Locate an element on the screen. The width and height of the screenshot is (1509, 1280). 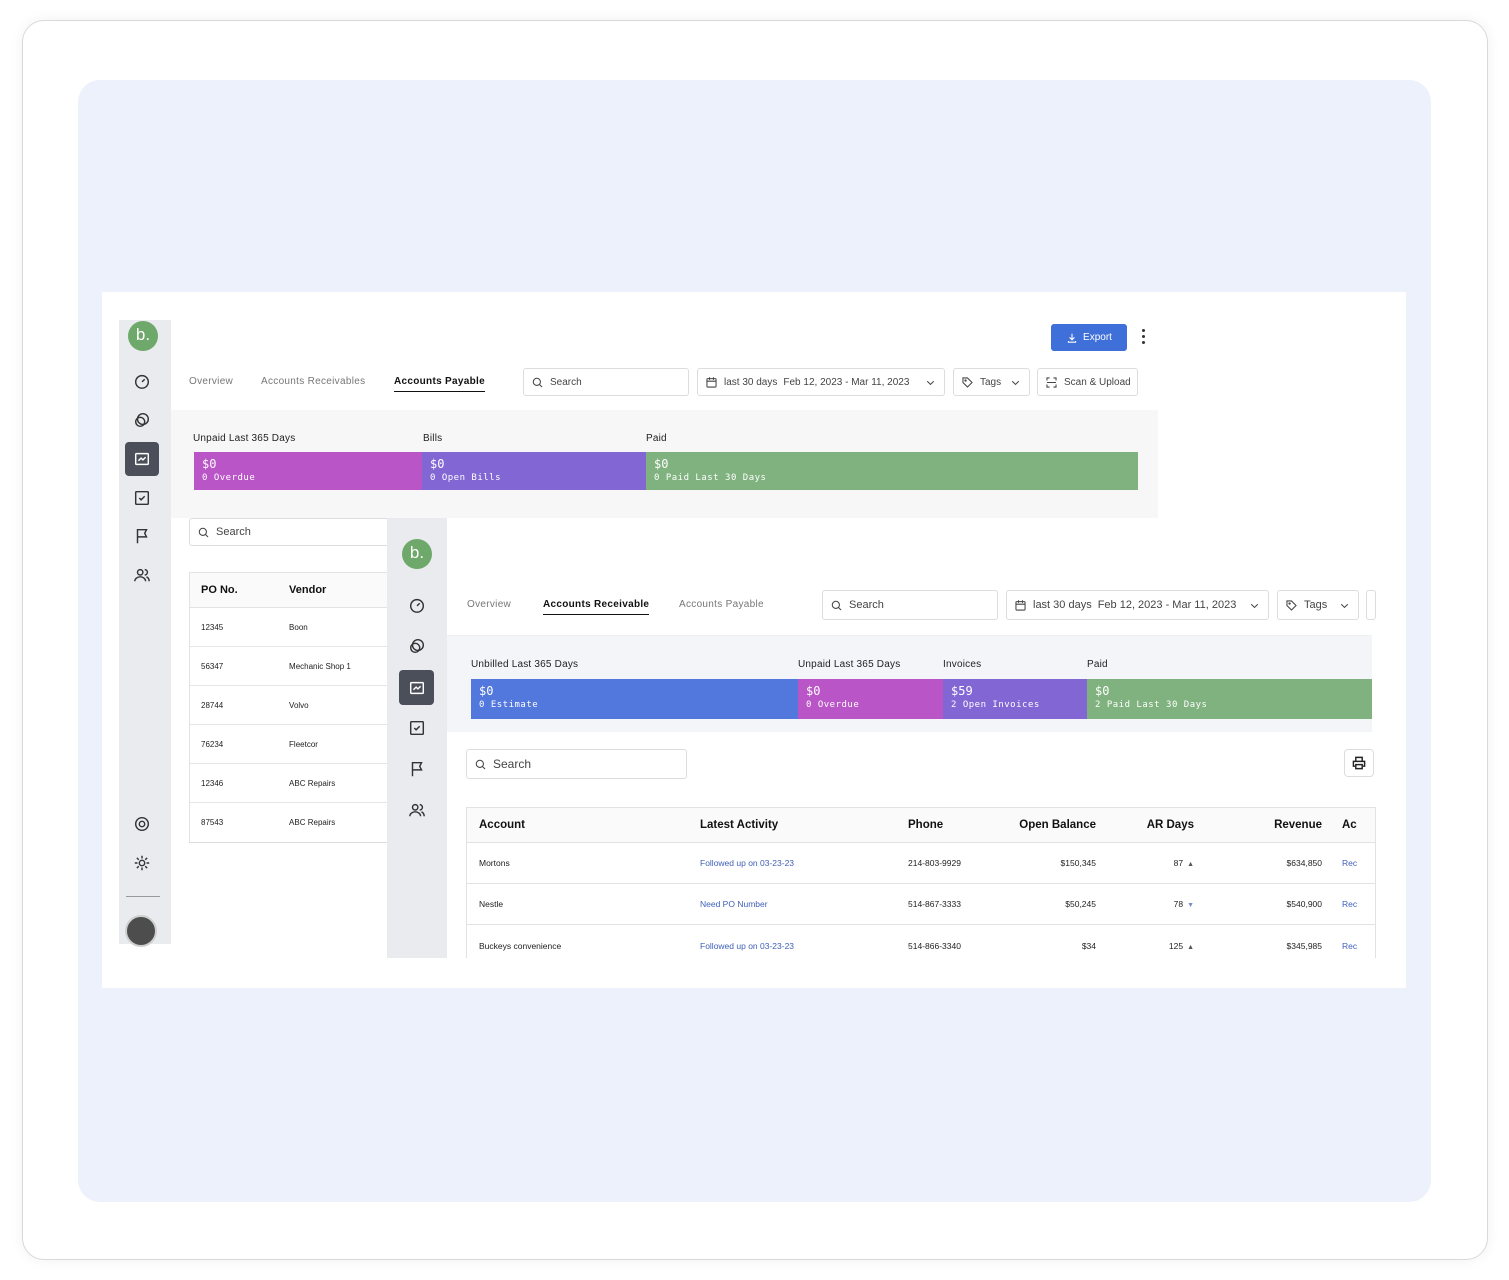
back-date-range-select: last 30 days Feb 12, 2023 - Mar 11, 2023 is located at coordinates (821, 382).